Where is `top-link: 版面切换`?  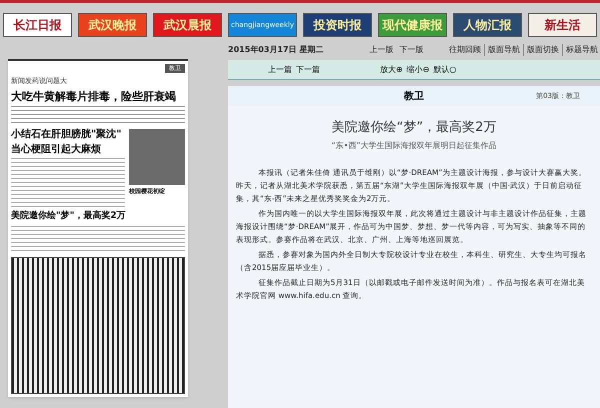
top-link: 版面切换 is located at coordinates (541, 50).